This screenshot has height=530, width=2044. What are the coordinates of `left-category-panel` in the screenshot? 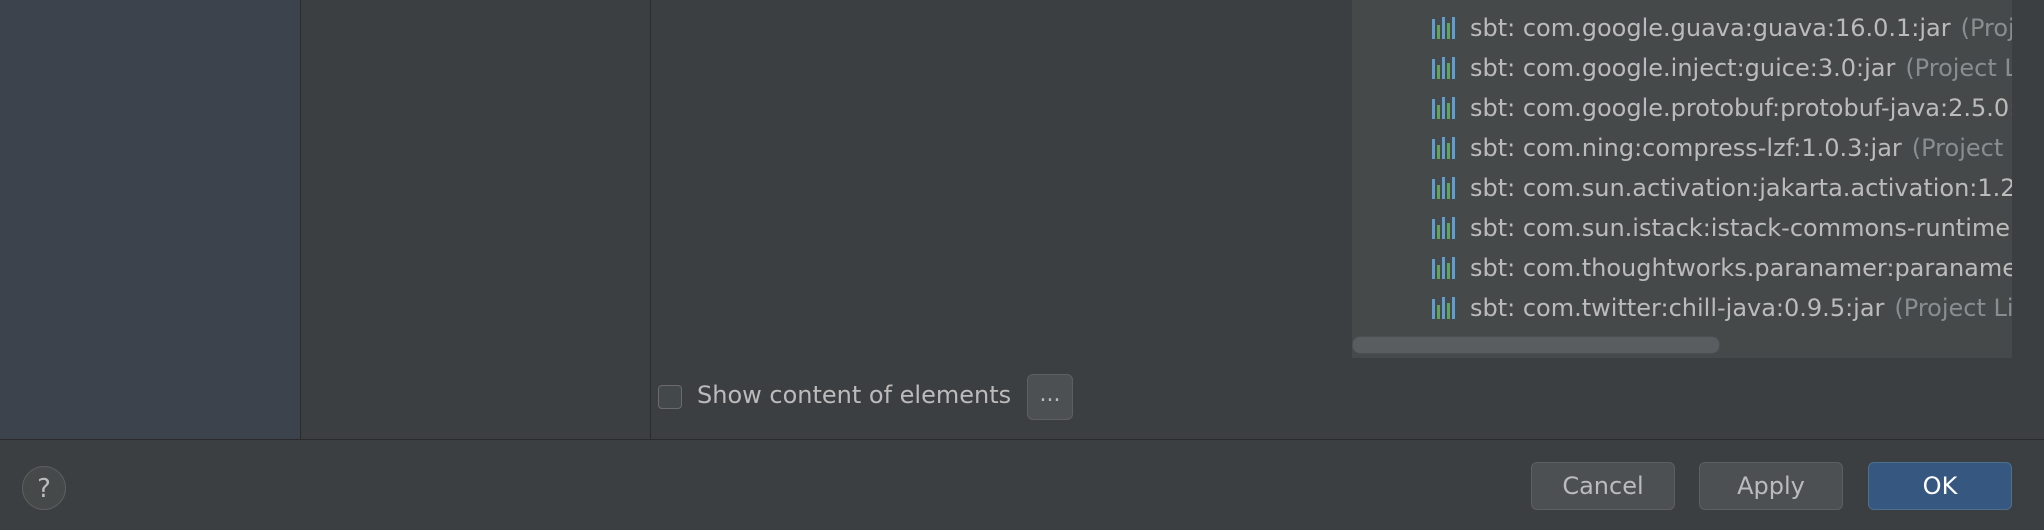 It's located at (150, 219).